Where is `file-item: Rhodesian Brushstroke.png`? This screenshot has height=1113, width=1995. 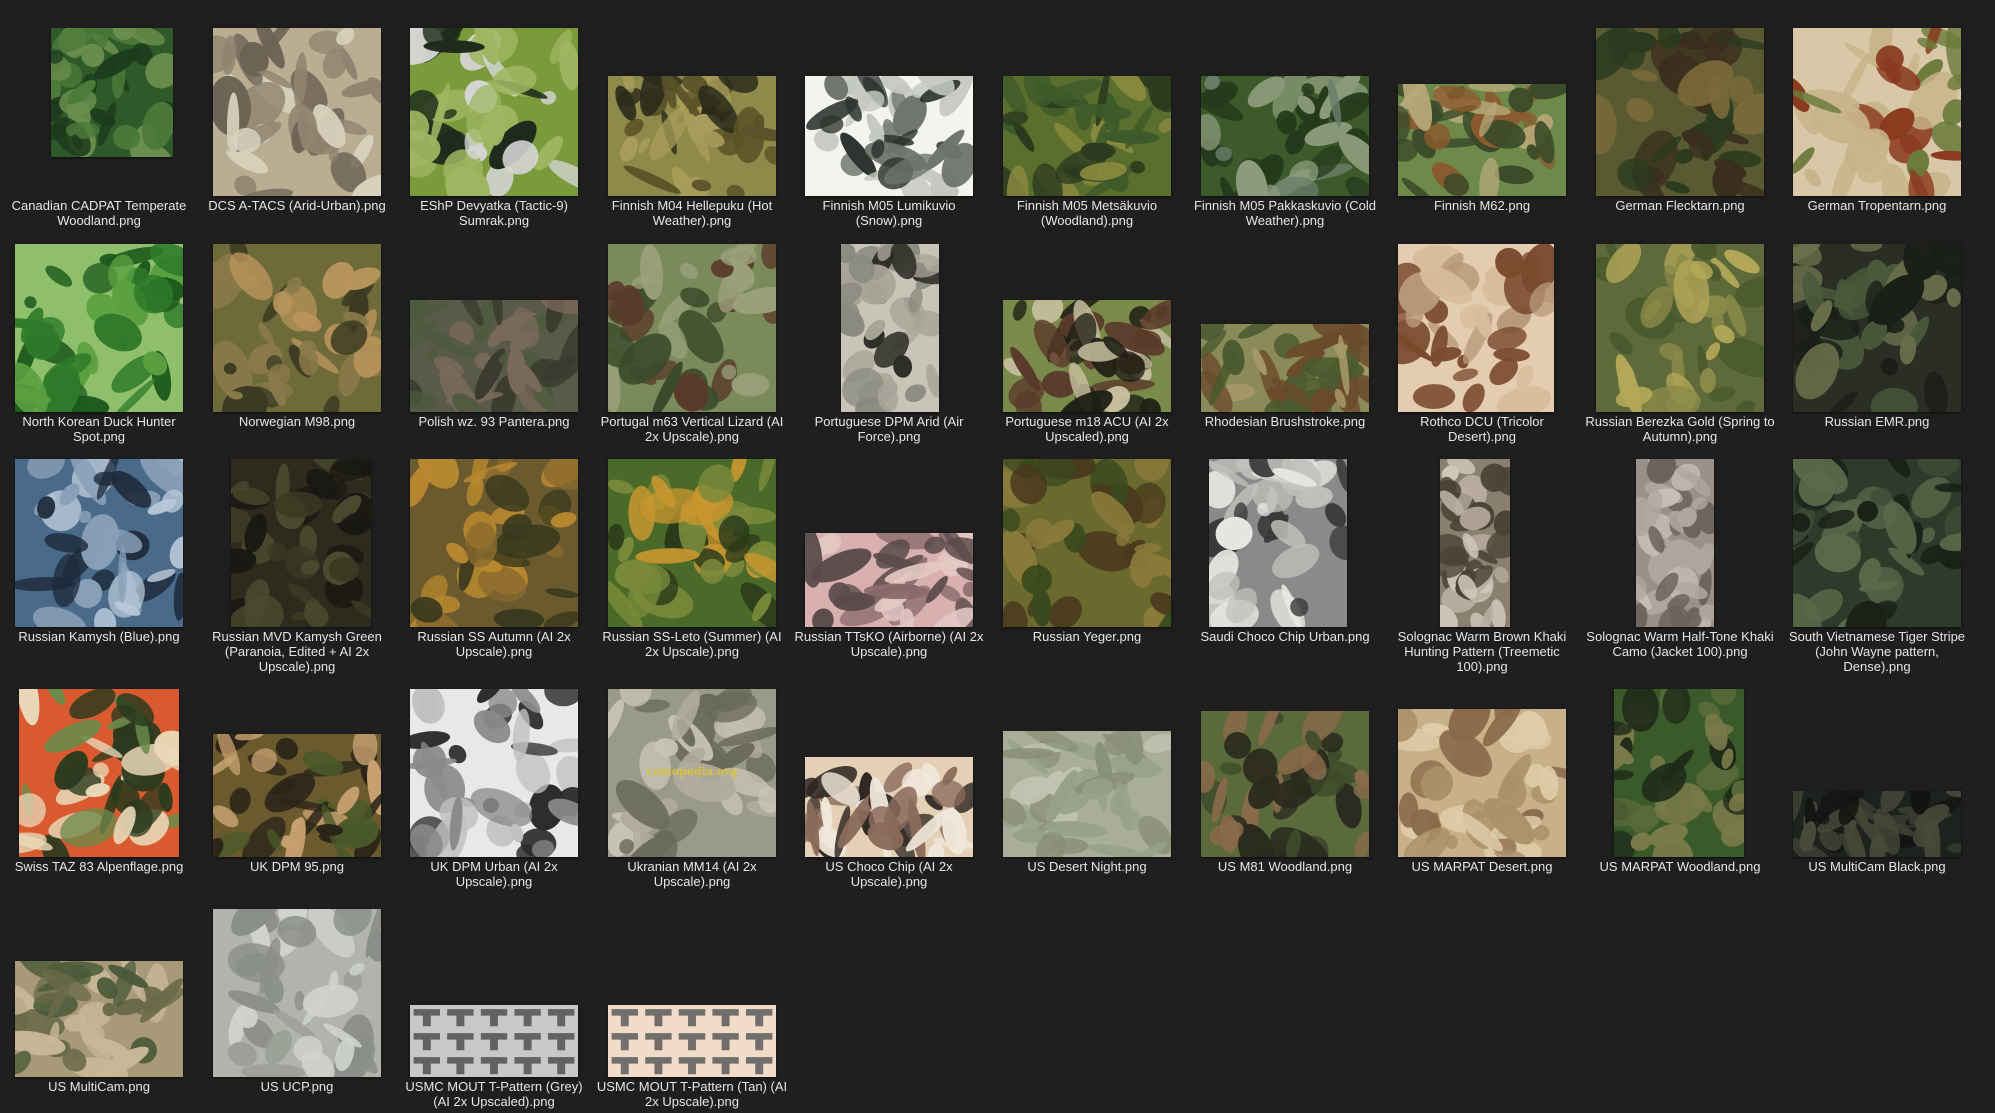 file-item: Rhodesian Brushstroke.png is located at coordinates (1287, 345).